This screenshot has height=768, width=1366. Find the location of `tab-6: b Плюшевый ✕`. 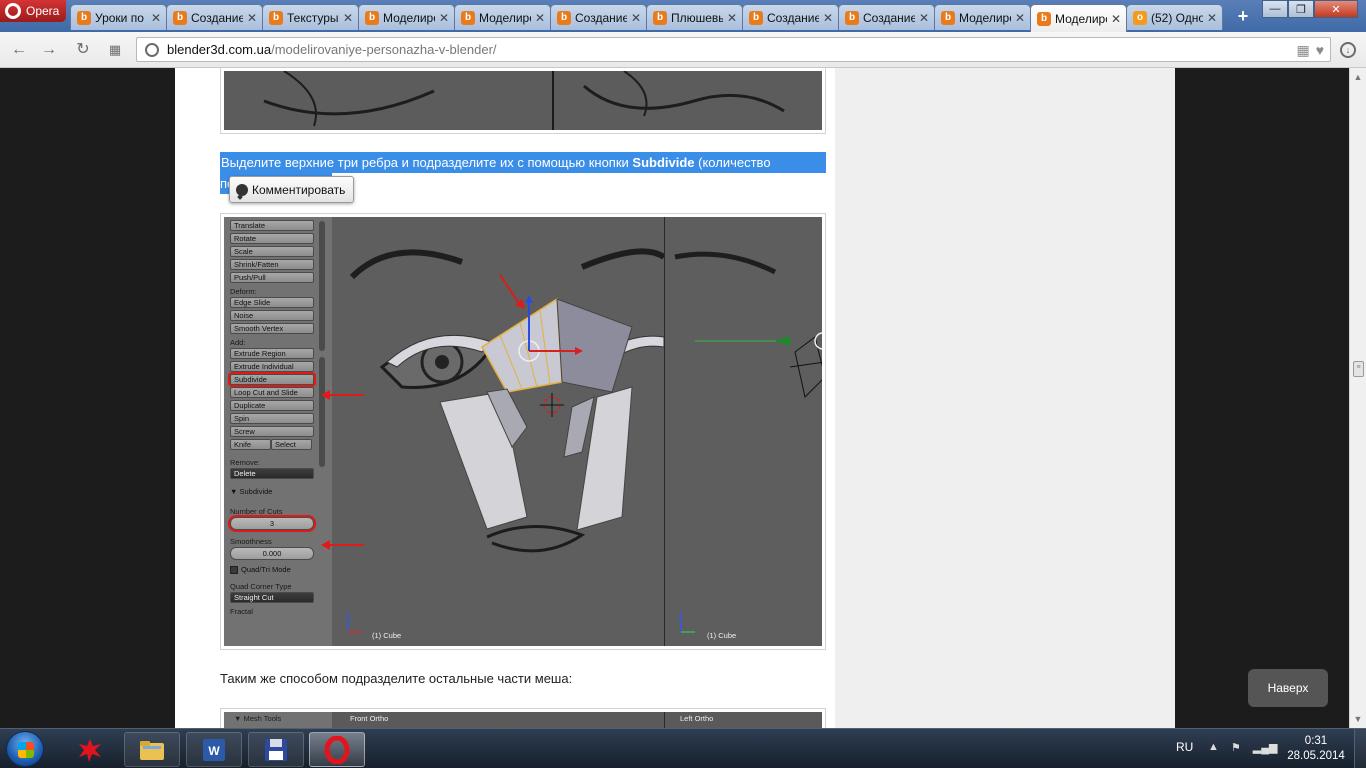

tab-6: b Плюшевый ✕ is located at coordinates (694, 17).